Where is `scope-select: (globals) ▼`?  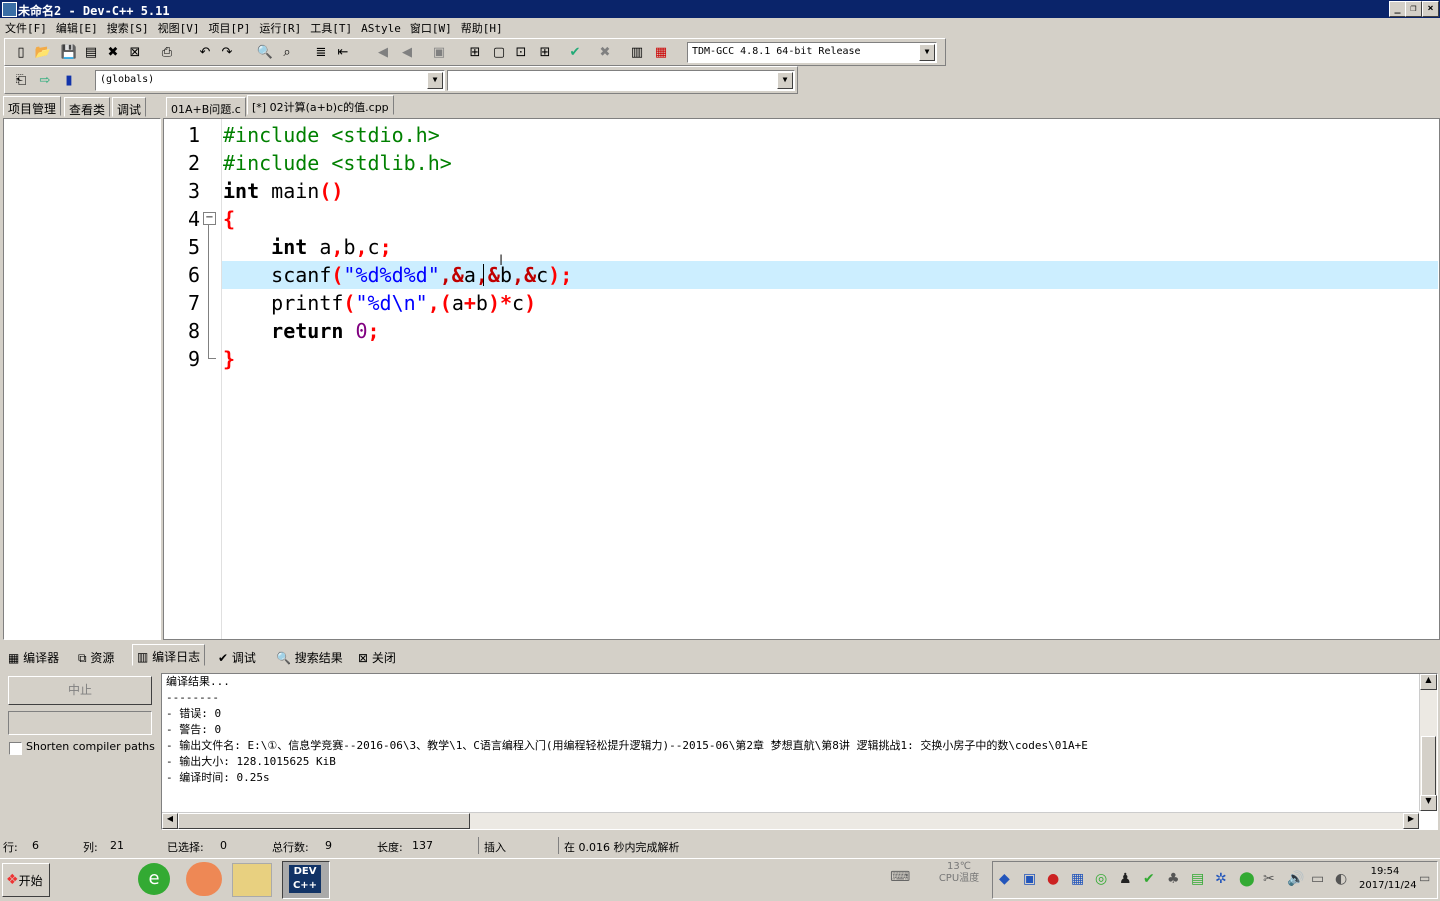
scope-select: (globals) ▼ is located at coordinates (270, 80).